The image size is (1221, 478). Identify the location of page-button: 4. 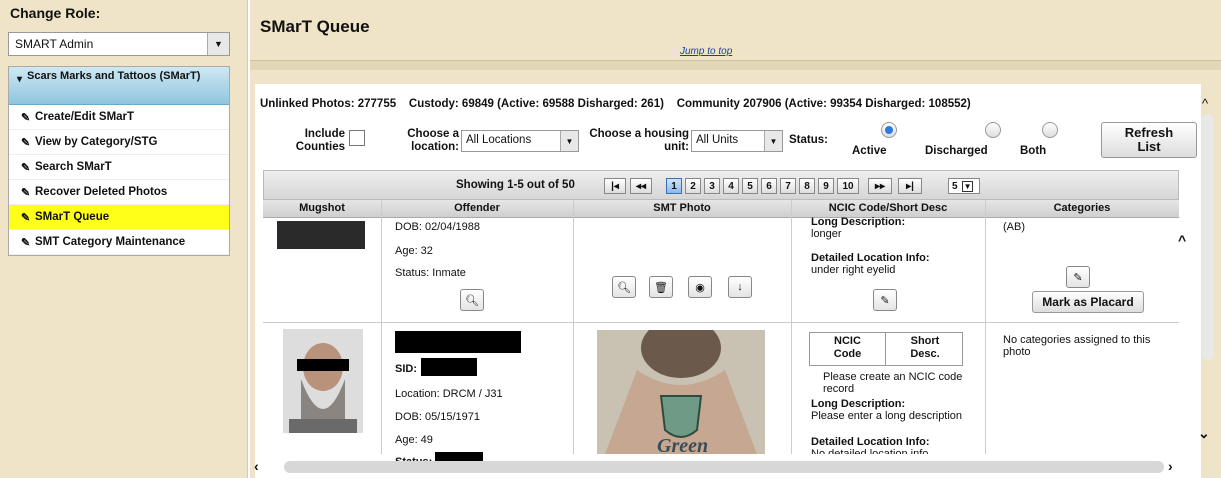
(731, 186).